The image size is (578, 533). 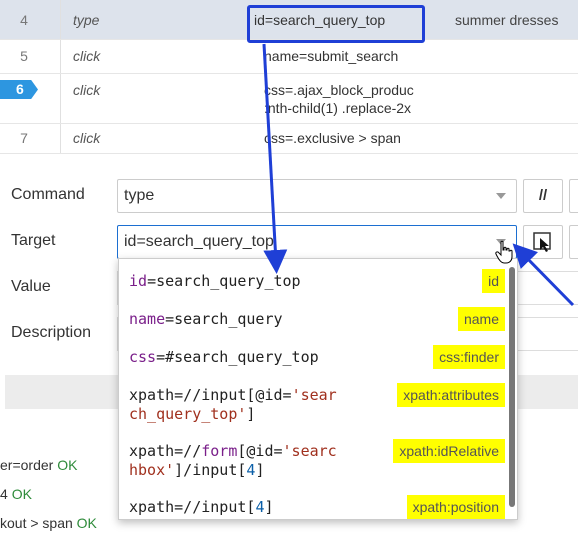 I want to click on command-label: Command, so click(x=48, y=194).